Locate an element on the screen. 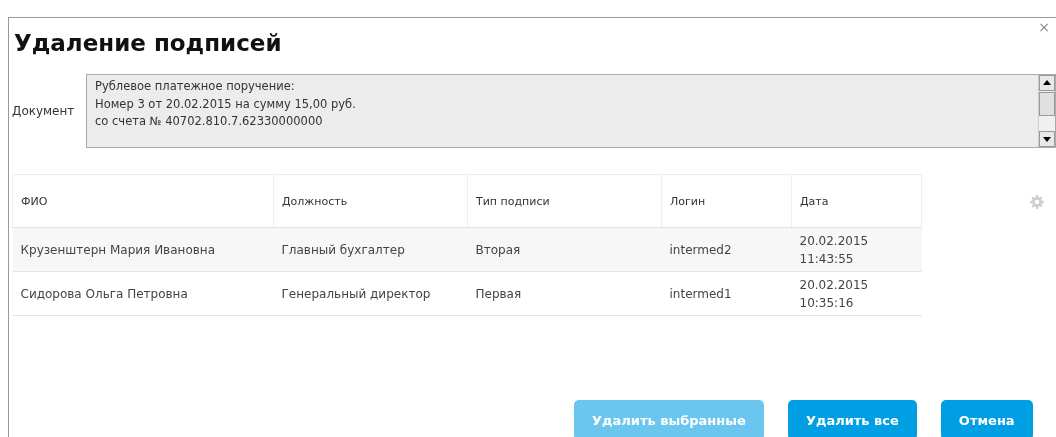 The image size is (1056, 437). scrollbar is located at coordinates (1046, 111).